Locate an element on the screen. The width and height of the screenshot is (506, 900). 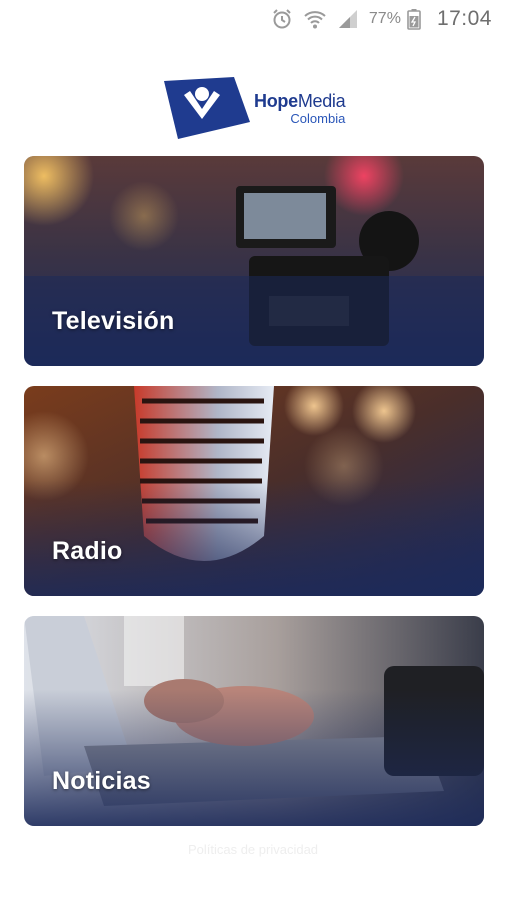
clock: 17:04 is located at coordinates (464, 18).